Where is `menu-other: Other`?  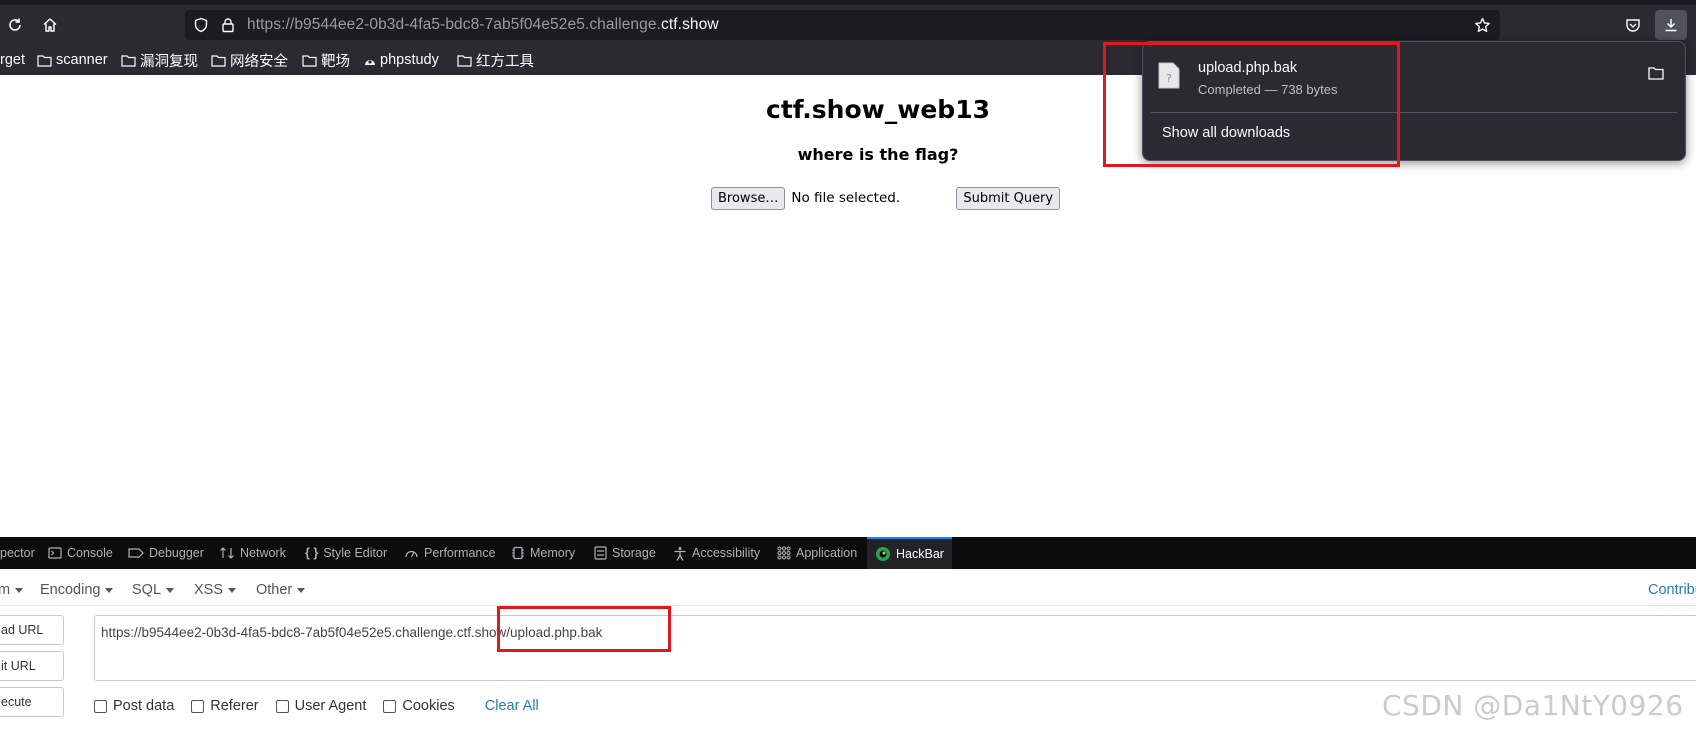 menu-other: Other is located at coordinates (281, 590).